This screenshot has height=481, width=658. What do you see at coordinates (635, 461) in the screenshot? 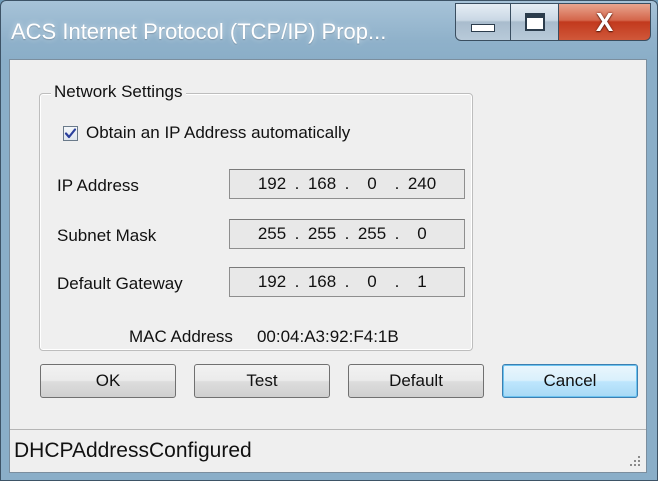
I see `resize-grip-icon` at bounding box center [635, 461].